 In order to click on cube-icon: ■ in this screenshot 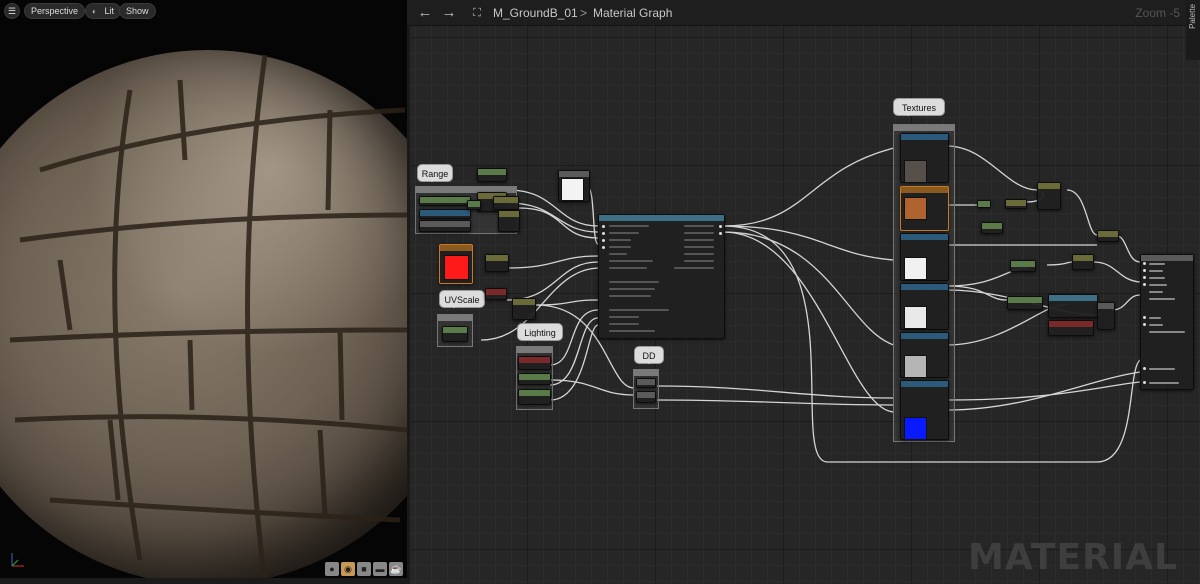, I will do `click(364, 569)`.